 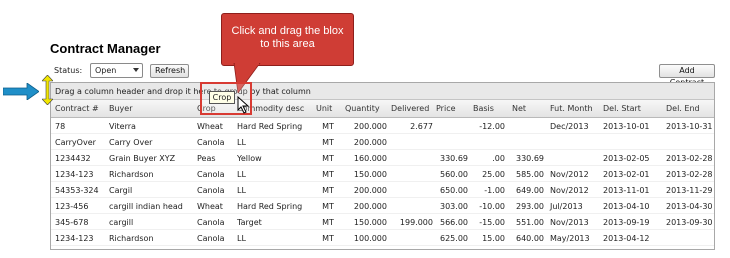 I want to click on table-cell: 123-456, so click(x=72, y=206).